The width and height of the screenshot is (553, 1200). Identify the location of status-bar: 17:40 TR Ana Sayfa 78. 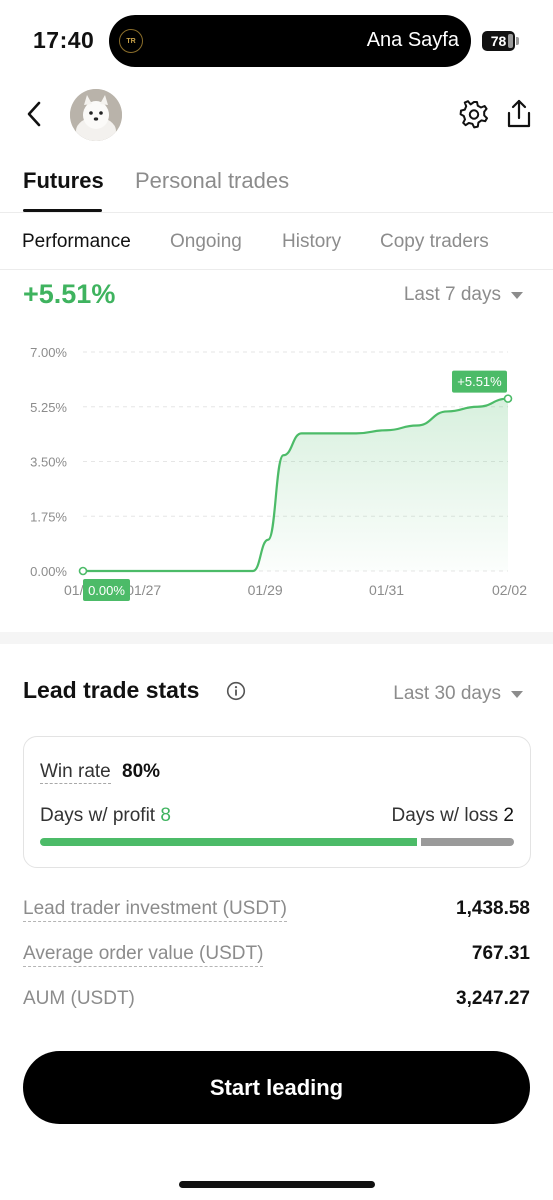
(276, 40).